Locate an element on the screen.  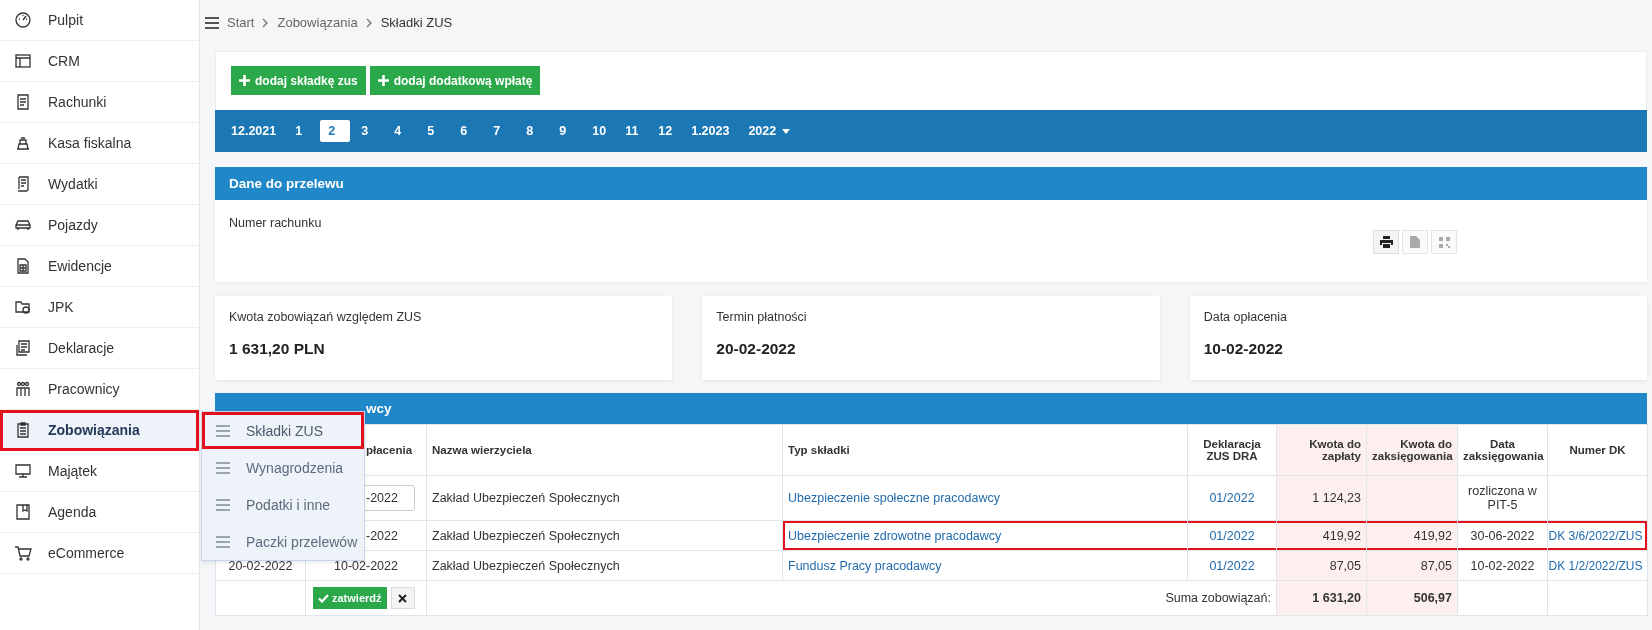
add-button: dodaj składkę zus is located at coordinates (298, 80).